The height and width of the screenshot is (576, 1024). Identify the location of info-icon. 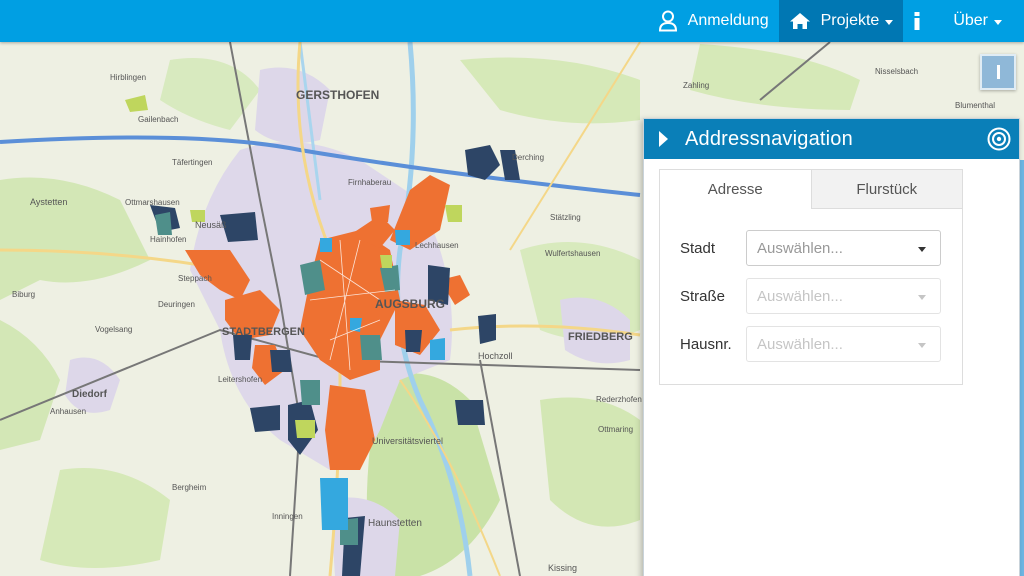
(917, 21).